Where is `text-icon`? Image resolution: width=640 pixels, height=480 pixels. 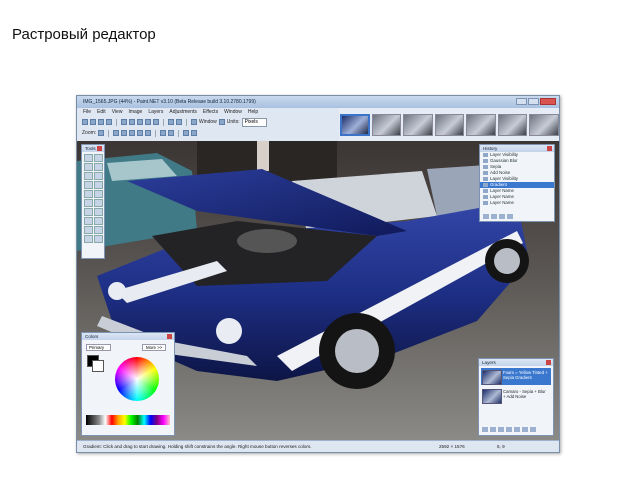 text-icon is located at coordinates (88, 230).